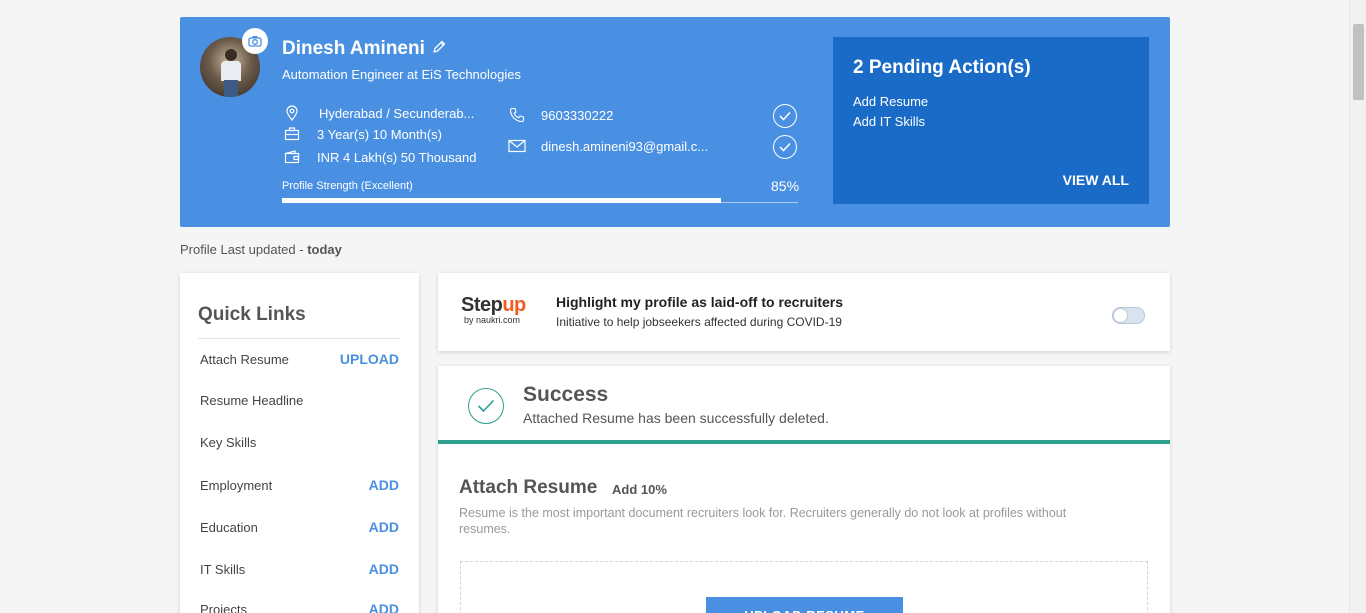 The image size is (1366, 613). I want to click on salary-info: INR 4 Lakh(s) 50 Thousand, so click(379, 157).